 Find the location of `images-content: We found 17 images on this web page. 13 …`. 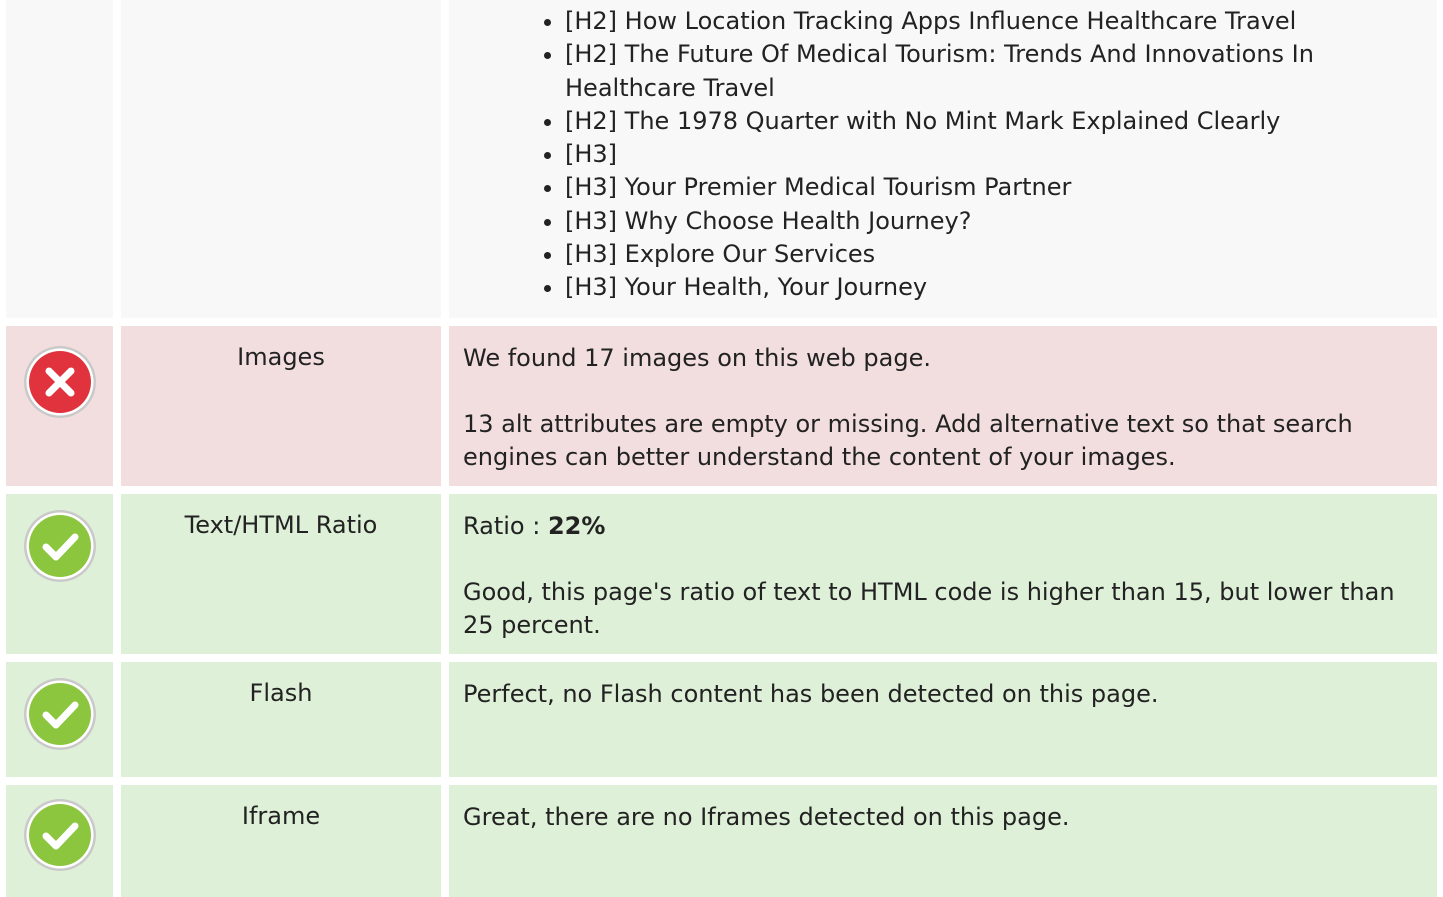

images-content: We found 17 images on this web page. 13 … is located at coordinates (943, 408).